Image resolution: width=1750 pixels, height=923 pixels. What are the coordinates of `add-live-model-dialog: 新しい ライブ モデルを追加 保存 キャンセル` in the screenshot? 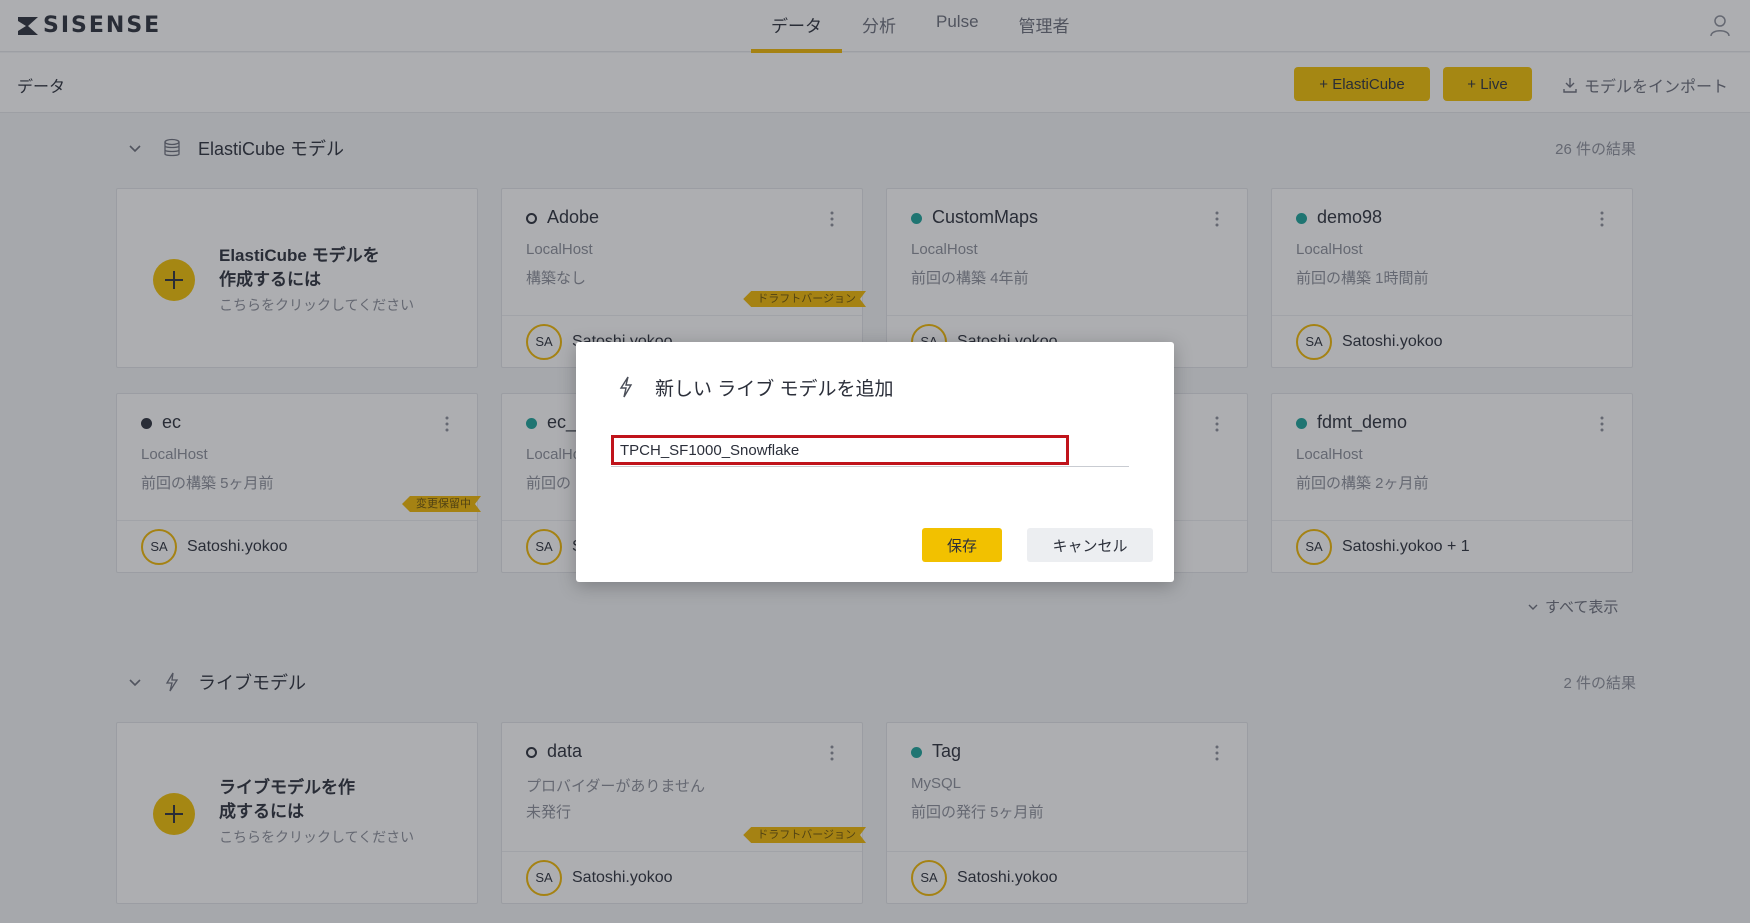 It's located at (875, 462).